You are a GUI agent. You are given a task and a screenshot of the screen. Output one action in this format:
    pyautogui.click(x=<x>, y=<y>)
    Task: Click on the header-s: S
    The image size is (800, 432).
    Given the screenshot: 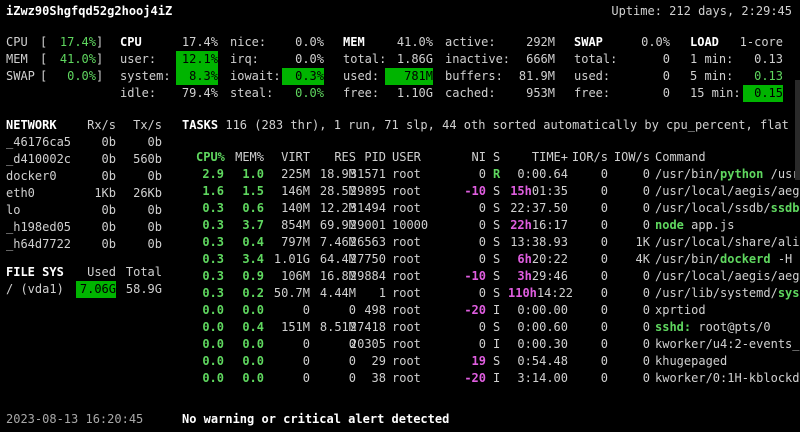 What is the action you would take?
    pyautogui.click(x=496, y=157)
    